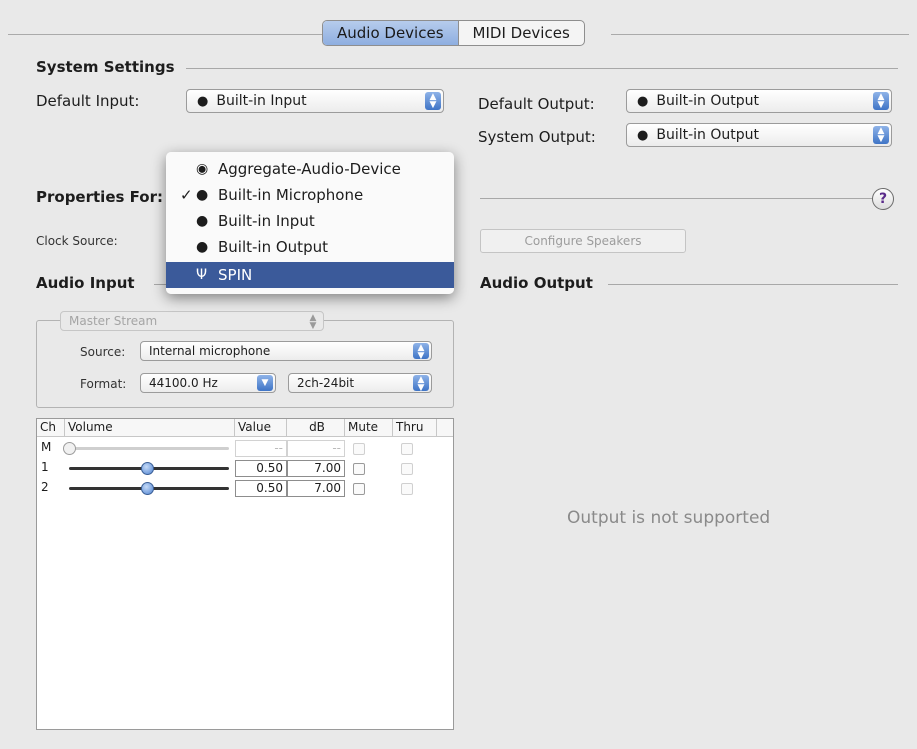  I want to click on source-popup: Internal microphone ▲ ▼, so click(286, 351).